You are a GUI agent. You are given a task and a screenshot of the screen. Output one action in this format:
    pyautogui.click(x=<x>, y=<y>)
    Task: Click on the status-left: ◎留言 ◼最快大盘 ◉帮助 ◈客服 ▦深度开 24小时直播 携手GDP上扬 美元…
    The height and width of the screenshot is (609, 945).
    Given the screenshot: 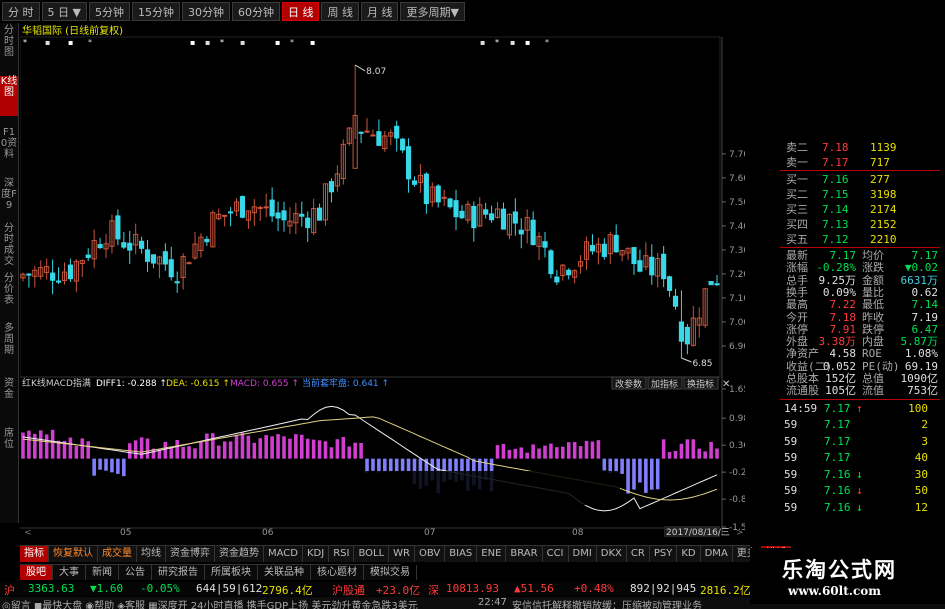 What is the action you would take?
    pyautogui.click(x=210, y=603)
    